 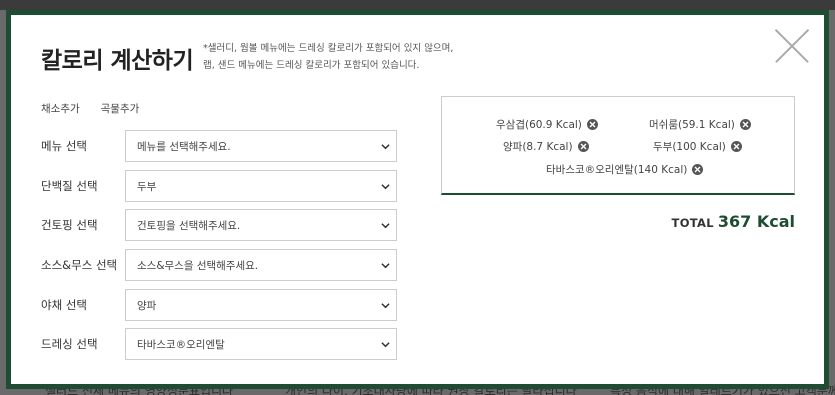 I want to click on protein-select-row: 단백질 선택 두부, so click(x=221, y=186).